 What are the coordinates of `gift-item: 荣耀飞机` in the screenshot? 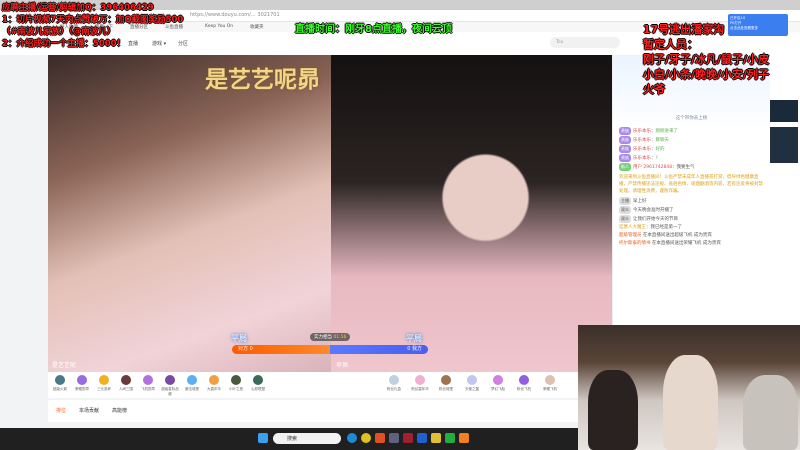 It's located at (550, 383).